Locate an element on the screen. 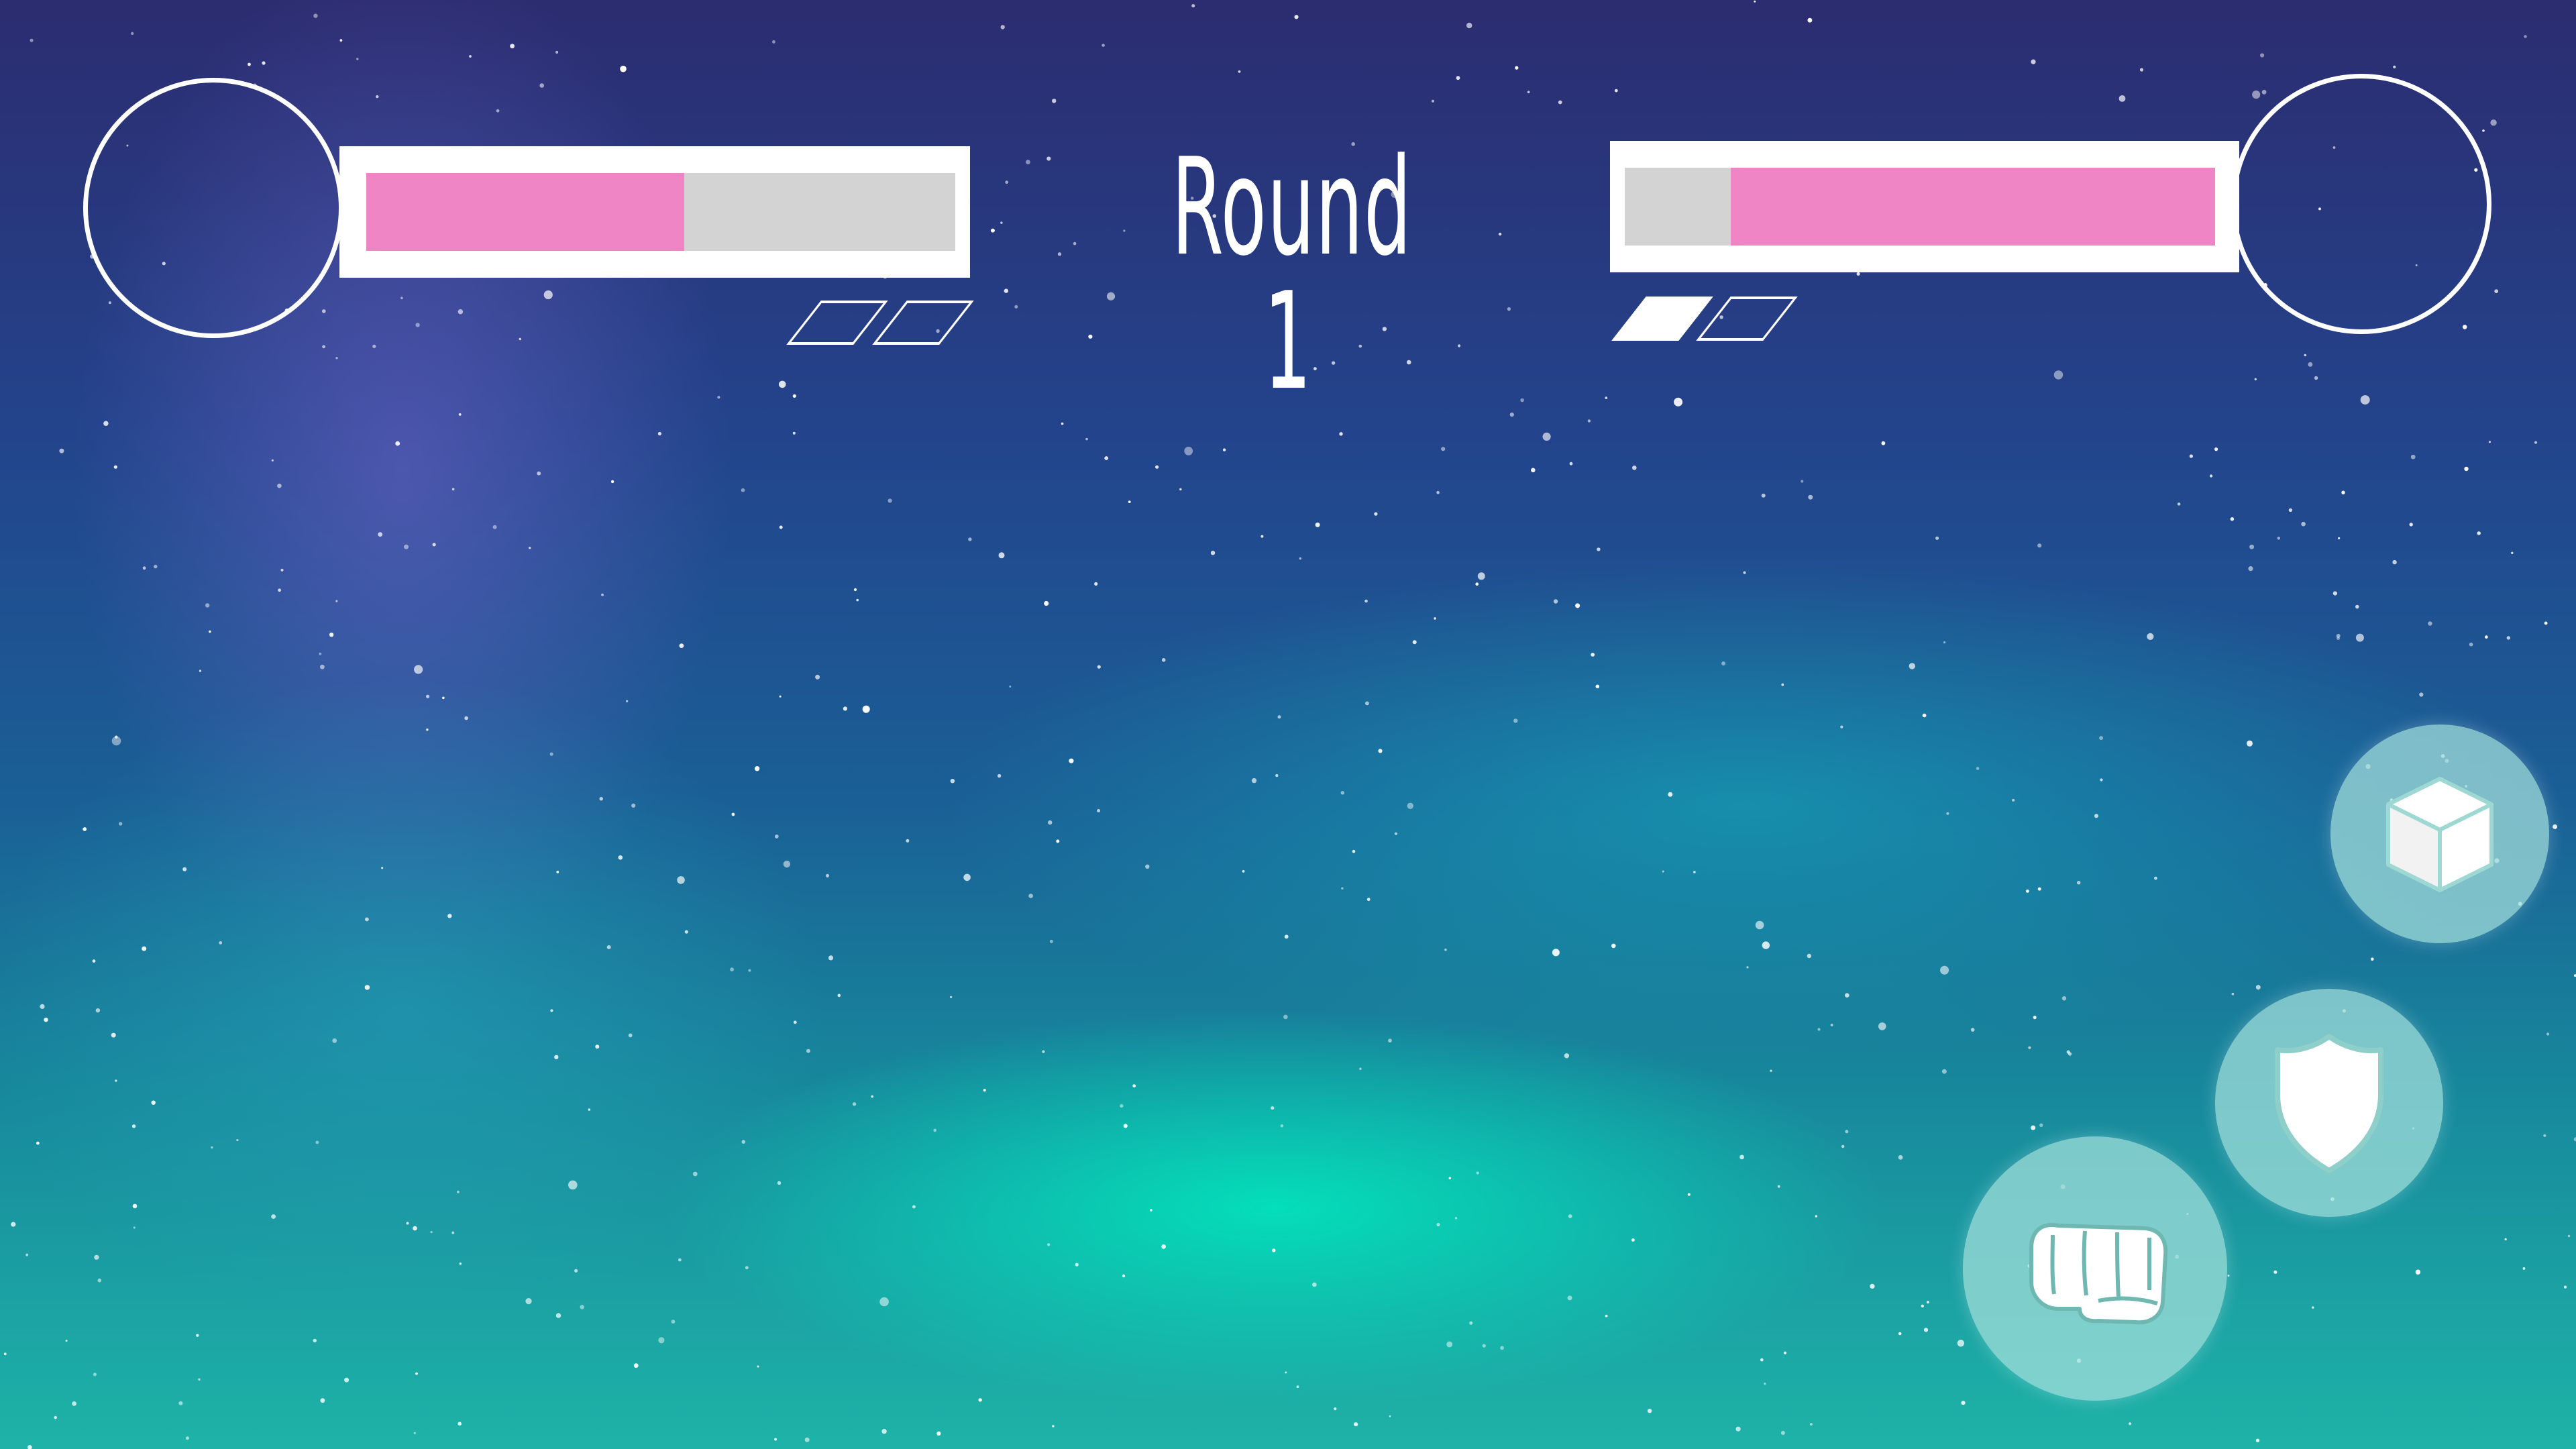 Image resolution: width=2576 pixels, height=1449 pixels. punch-button is located at coordinates (2095, 1268).